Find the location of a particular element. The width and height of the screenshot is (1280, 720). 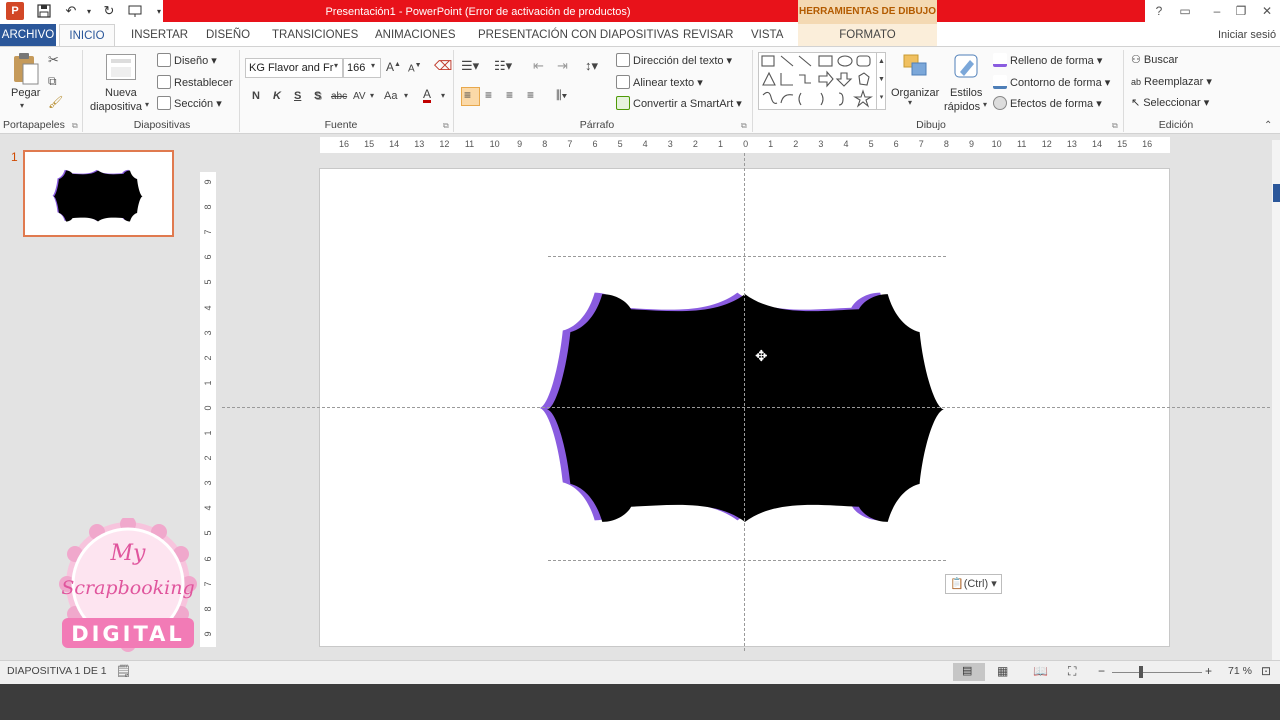

powerpoint-logo-icon: P is located at coordinates (15, 11).